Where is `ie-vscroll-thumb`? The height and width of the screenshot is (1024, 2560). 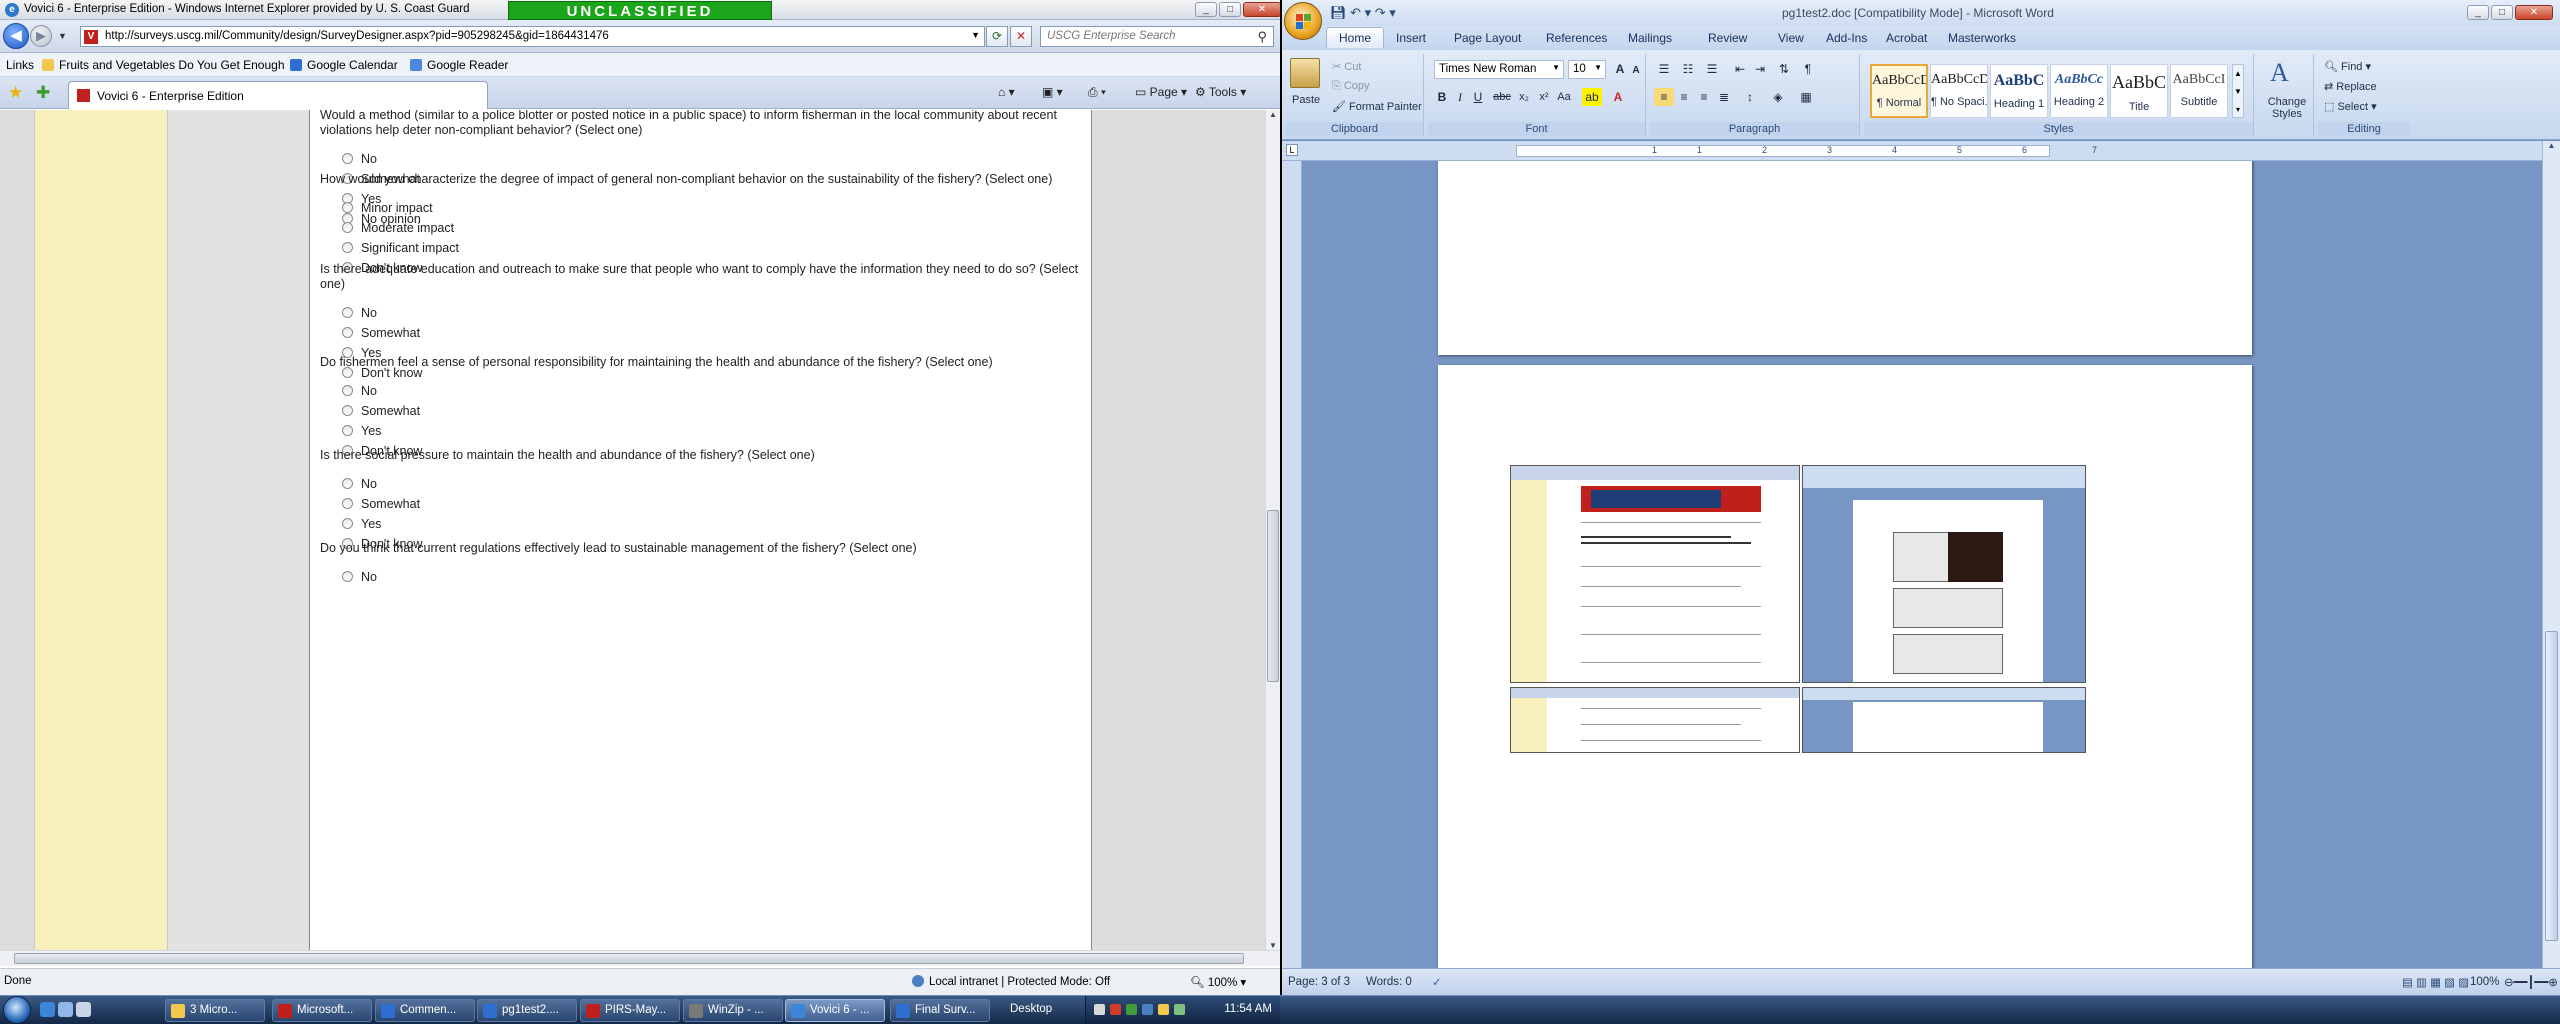 ie-vscroll-thumb is located at coordinates (1273, 596).